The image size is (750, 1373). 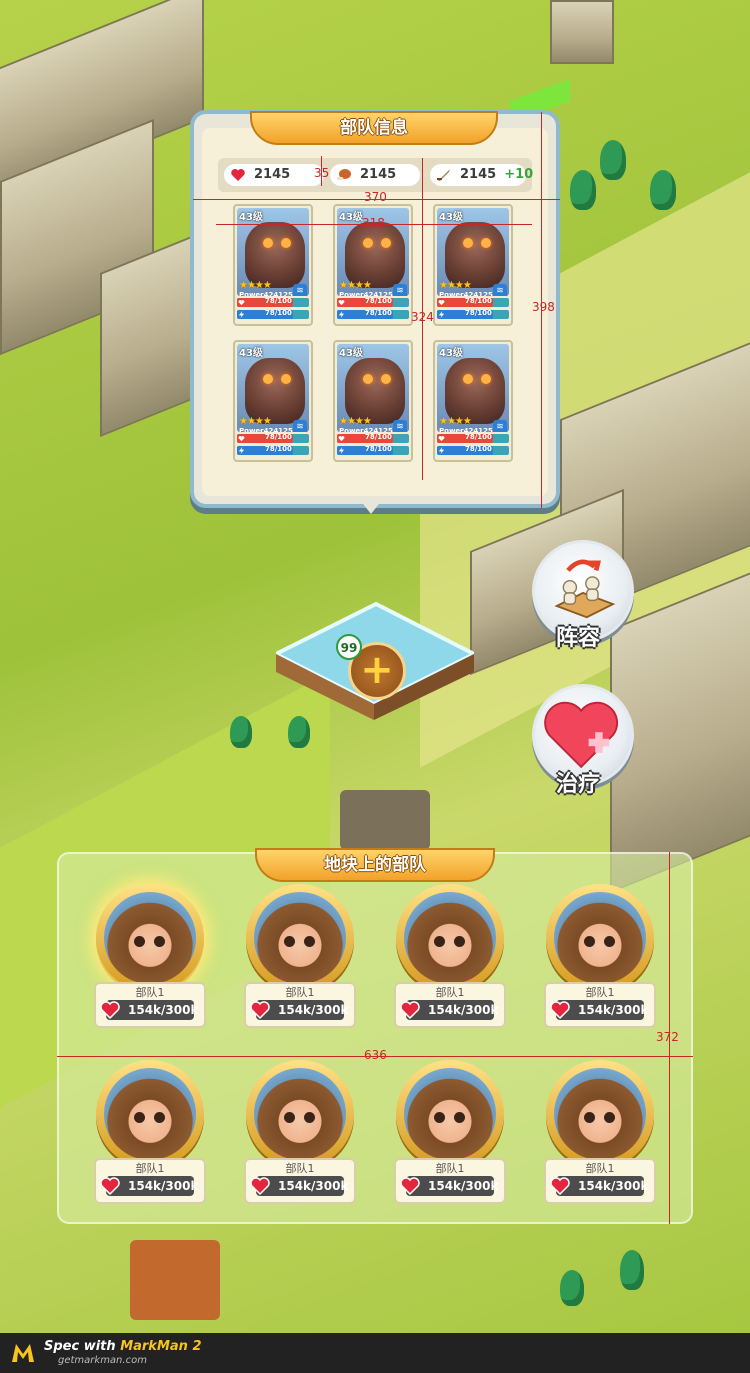 What do you see at coordinates (161, 1346) in the screenshot?
I see `footer-brand-name: MarkMan 2` at bounding box center [161, 1346].